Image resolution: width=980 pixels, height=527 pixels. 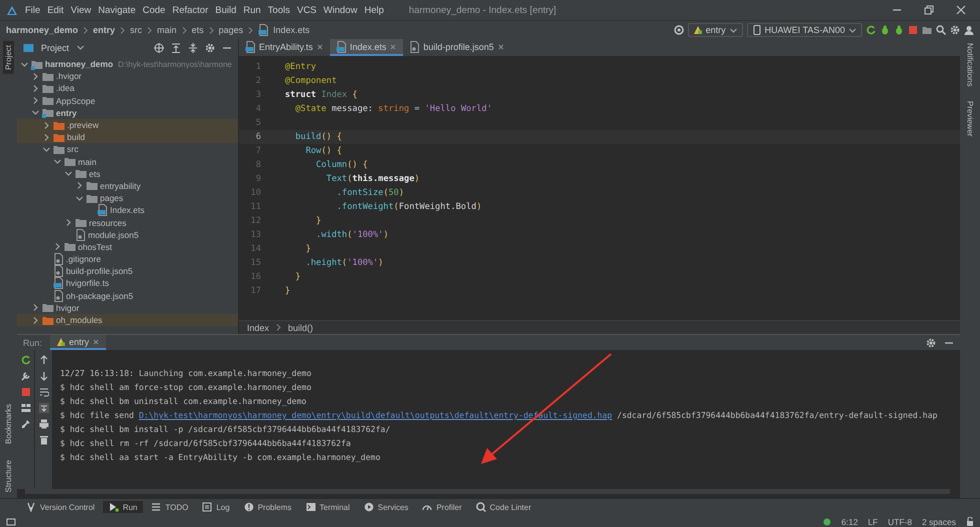 What do you see at coordinates (328, 507) in the screenshot?
I see `tool-window-button: Terminal` at bounding box center [328, 507].